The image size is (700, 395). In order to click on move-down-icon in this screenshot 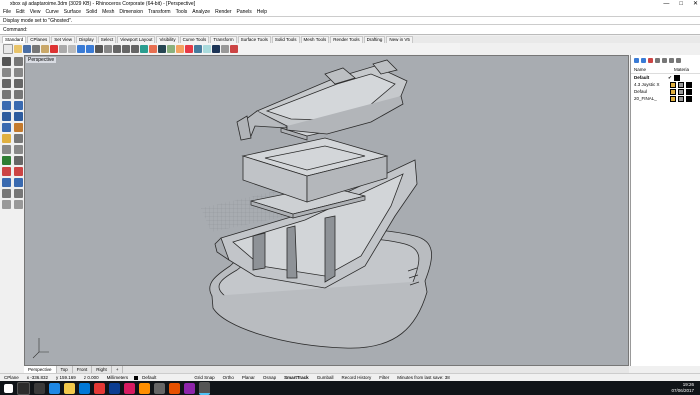, I will do `click(664, 60)`.